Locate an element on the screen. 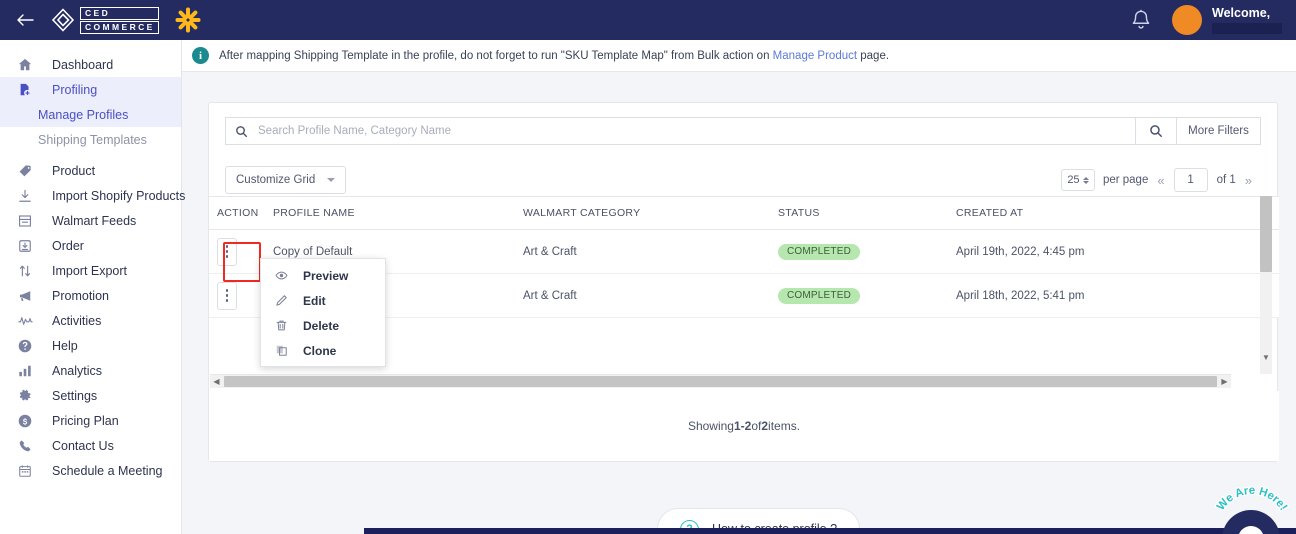 Image resolution: width=1296 pixels, height=534 pixels. action-menu-item-clone: Clone is located at coordinates (323, 350).